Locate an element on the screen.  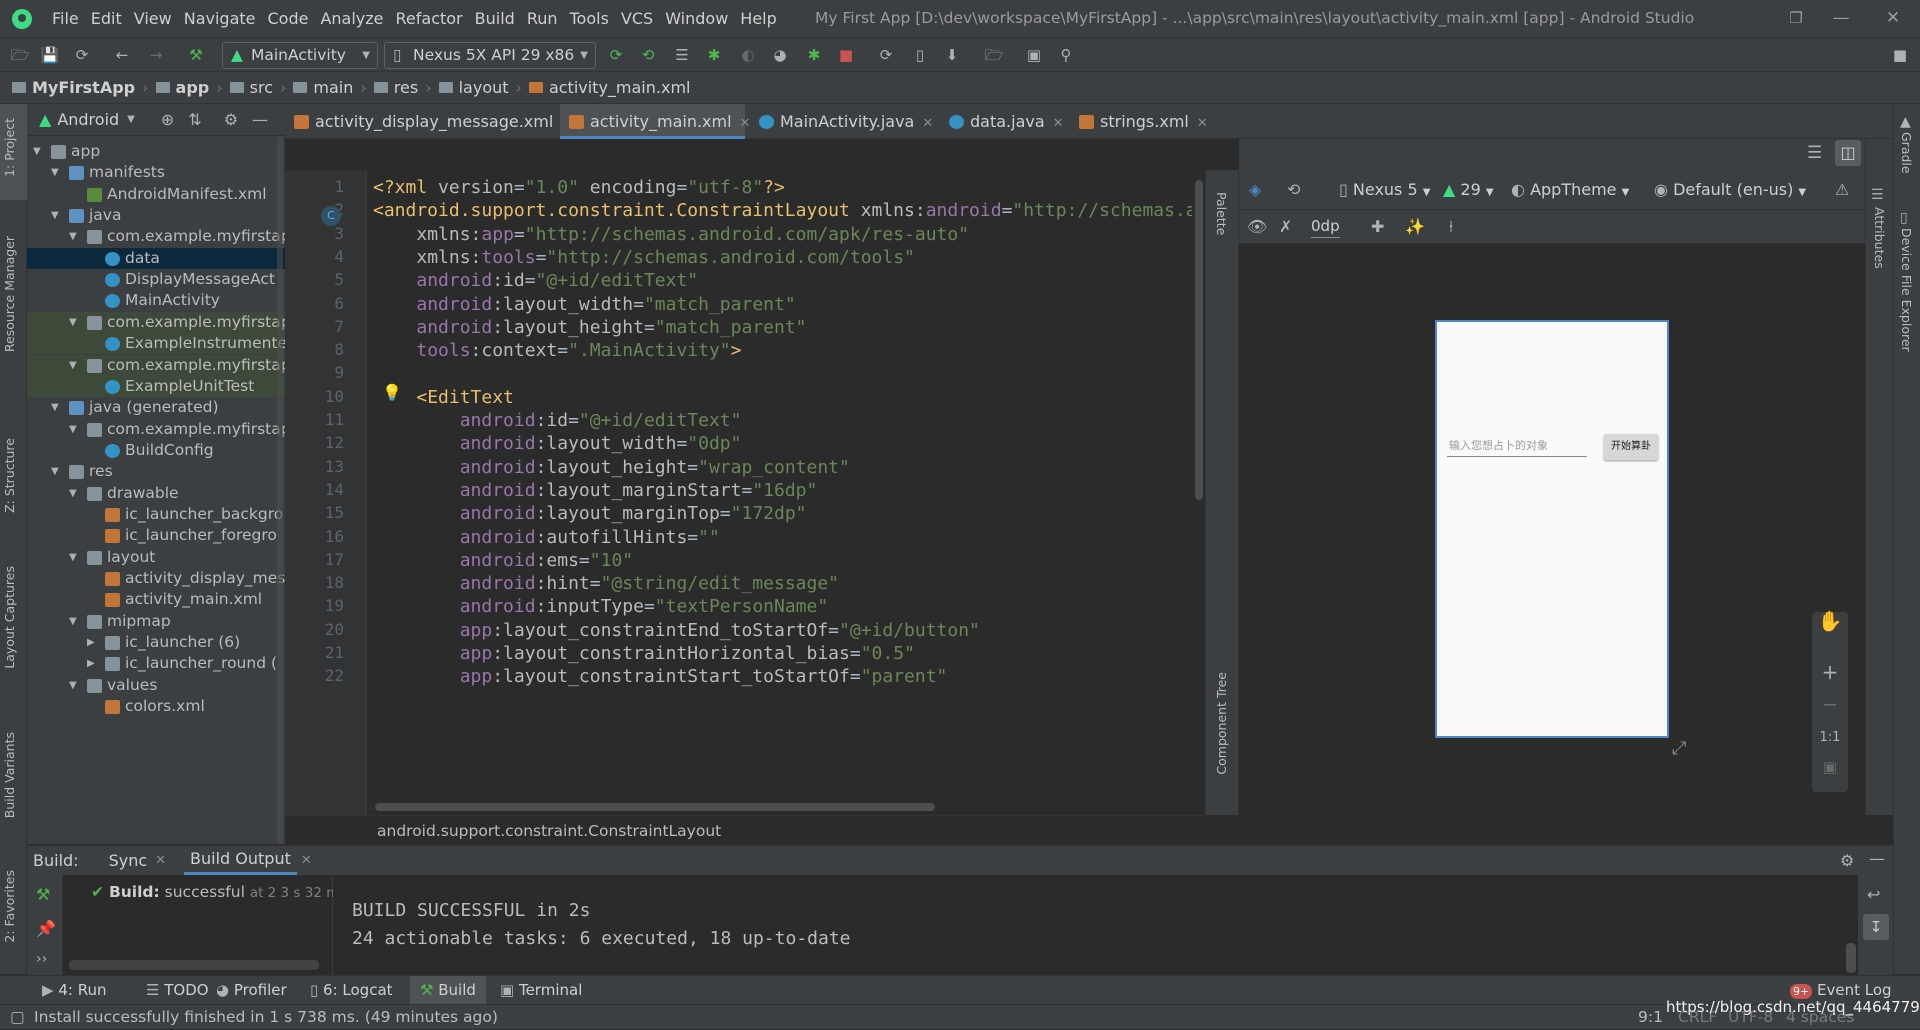
tool-tab-structure: Z: Structure is located at coordinates (9, 475).